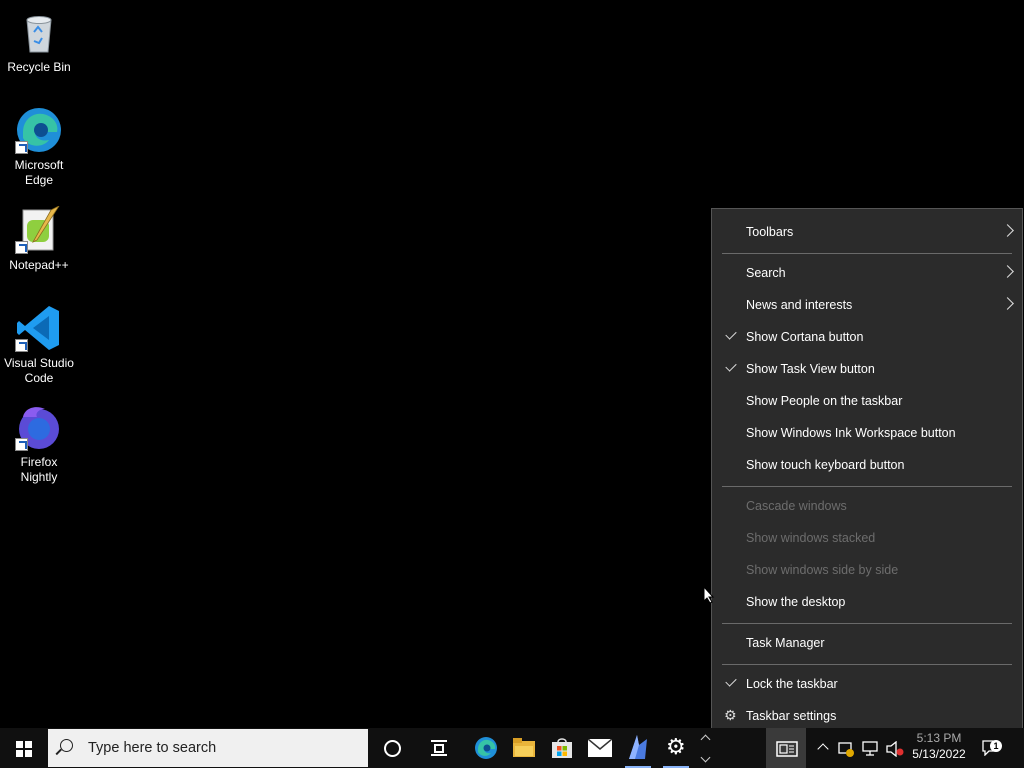  I want to click on menu-item-label: Lock the taskbar, so click(792, 684).